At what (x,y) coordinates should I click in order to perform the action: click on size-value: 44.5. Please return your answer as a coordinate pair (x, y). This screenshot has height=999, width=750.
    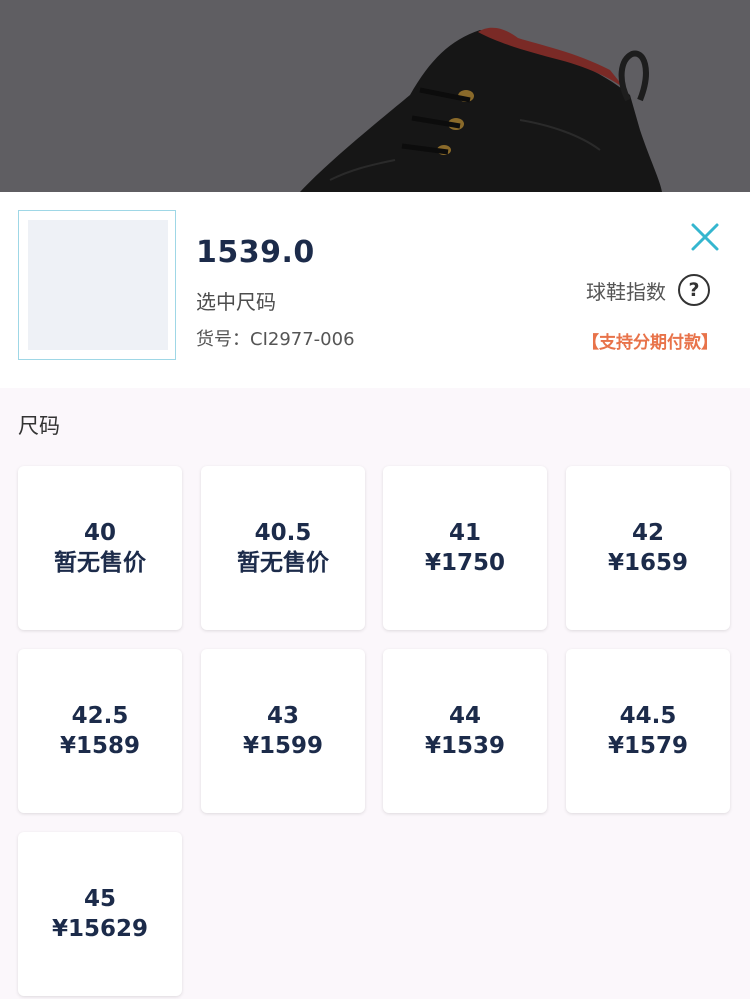
    Looking at the image, I should click on (648, 716).